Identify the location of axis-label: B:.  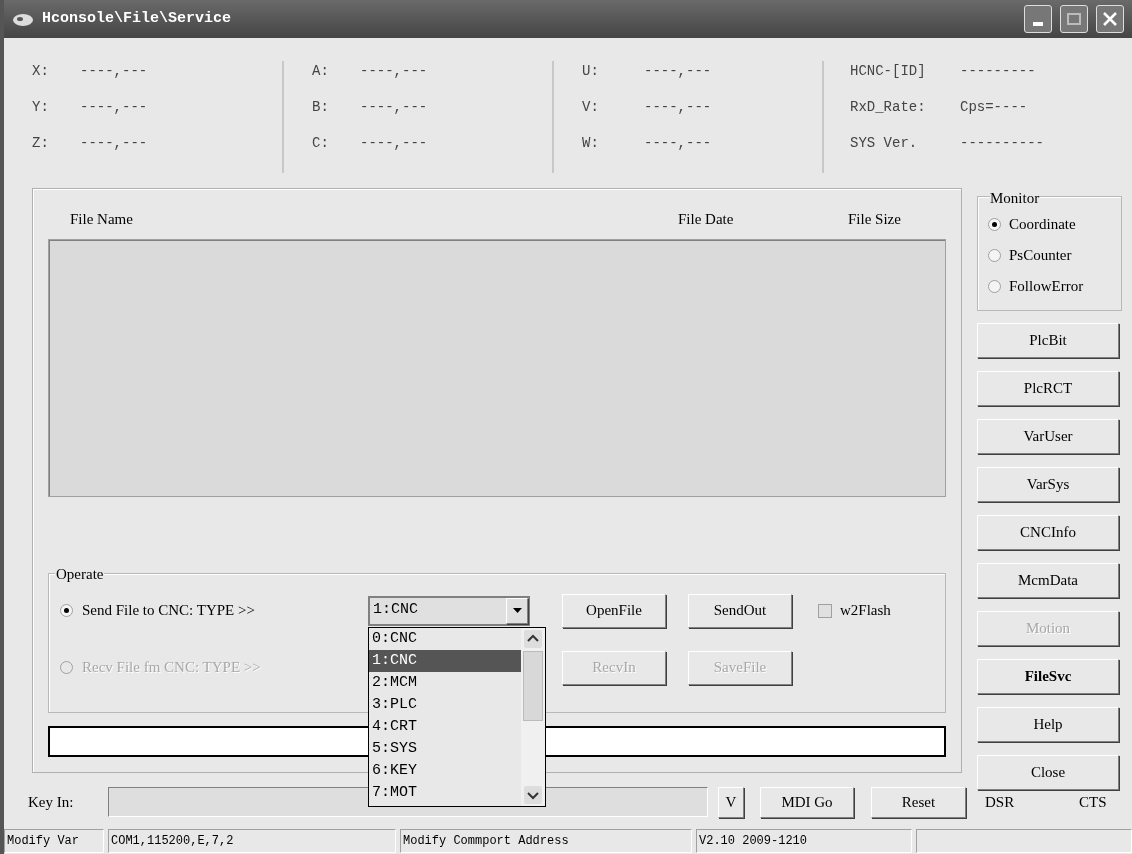
(321, 107).